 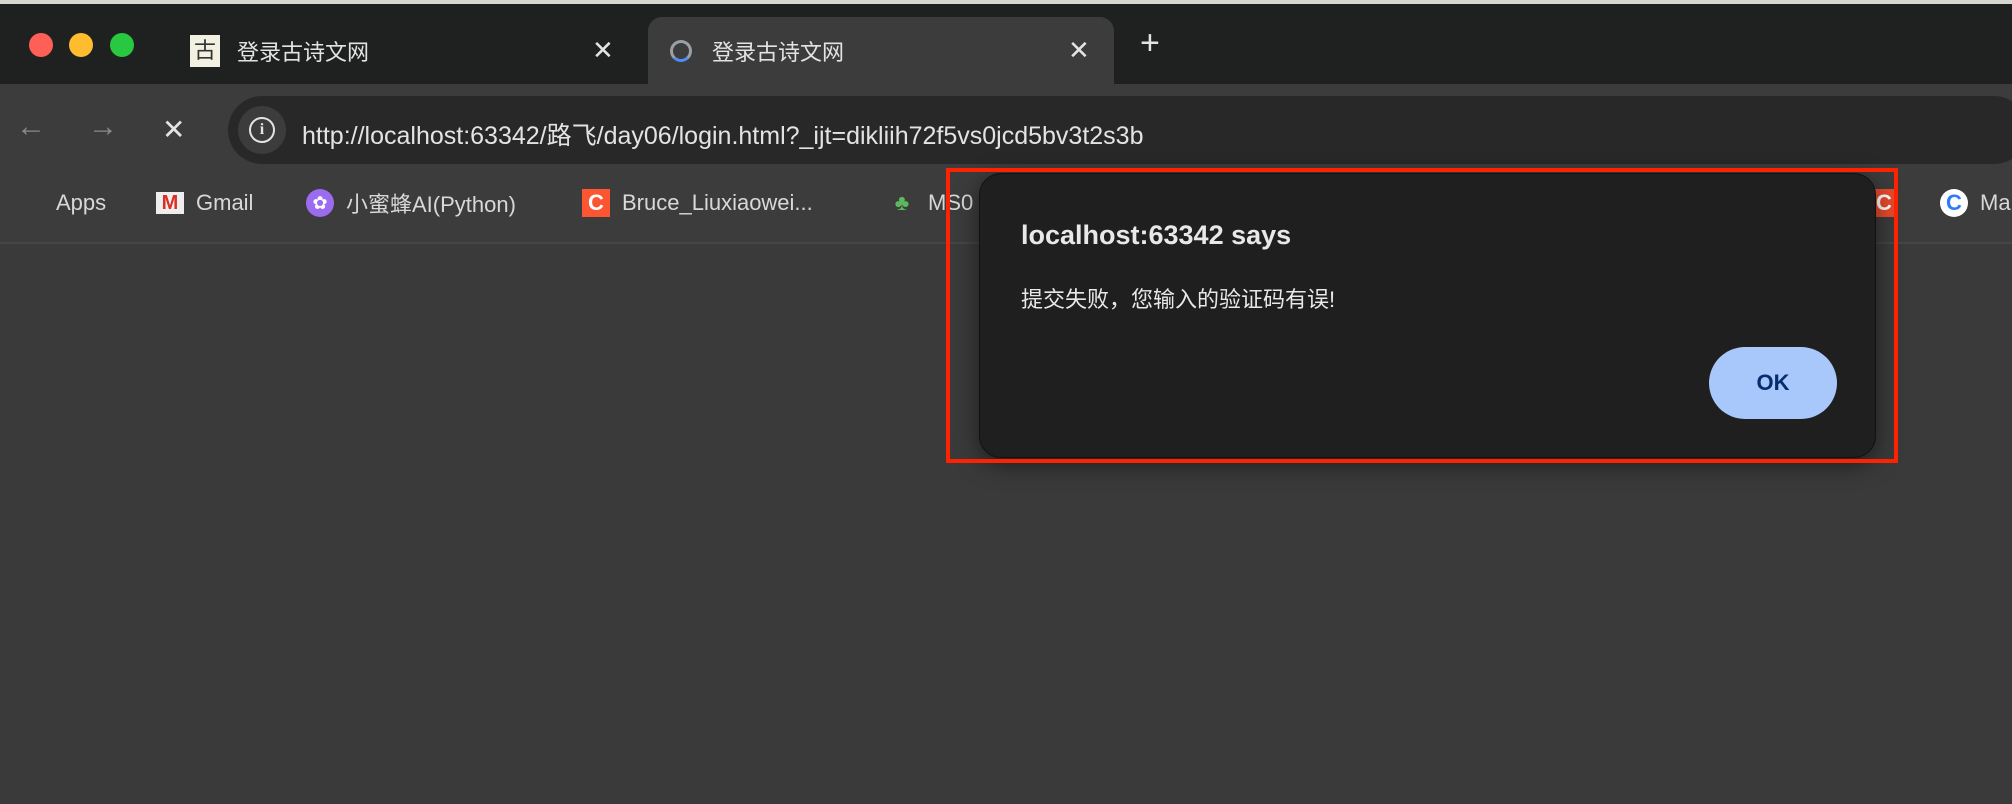 I want to click on apps-grid-icon, so click(x=26, y=203).